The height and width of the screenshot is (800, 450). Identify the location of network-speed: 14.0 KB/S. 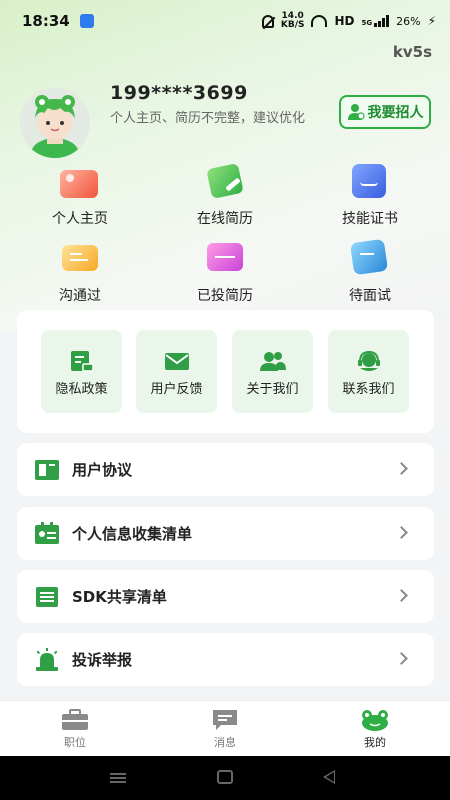
(293, 21).